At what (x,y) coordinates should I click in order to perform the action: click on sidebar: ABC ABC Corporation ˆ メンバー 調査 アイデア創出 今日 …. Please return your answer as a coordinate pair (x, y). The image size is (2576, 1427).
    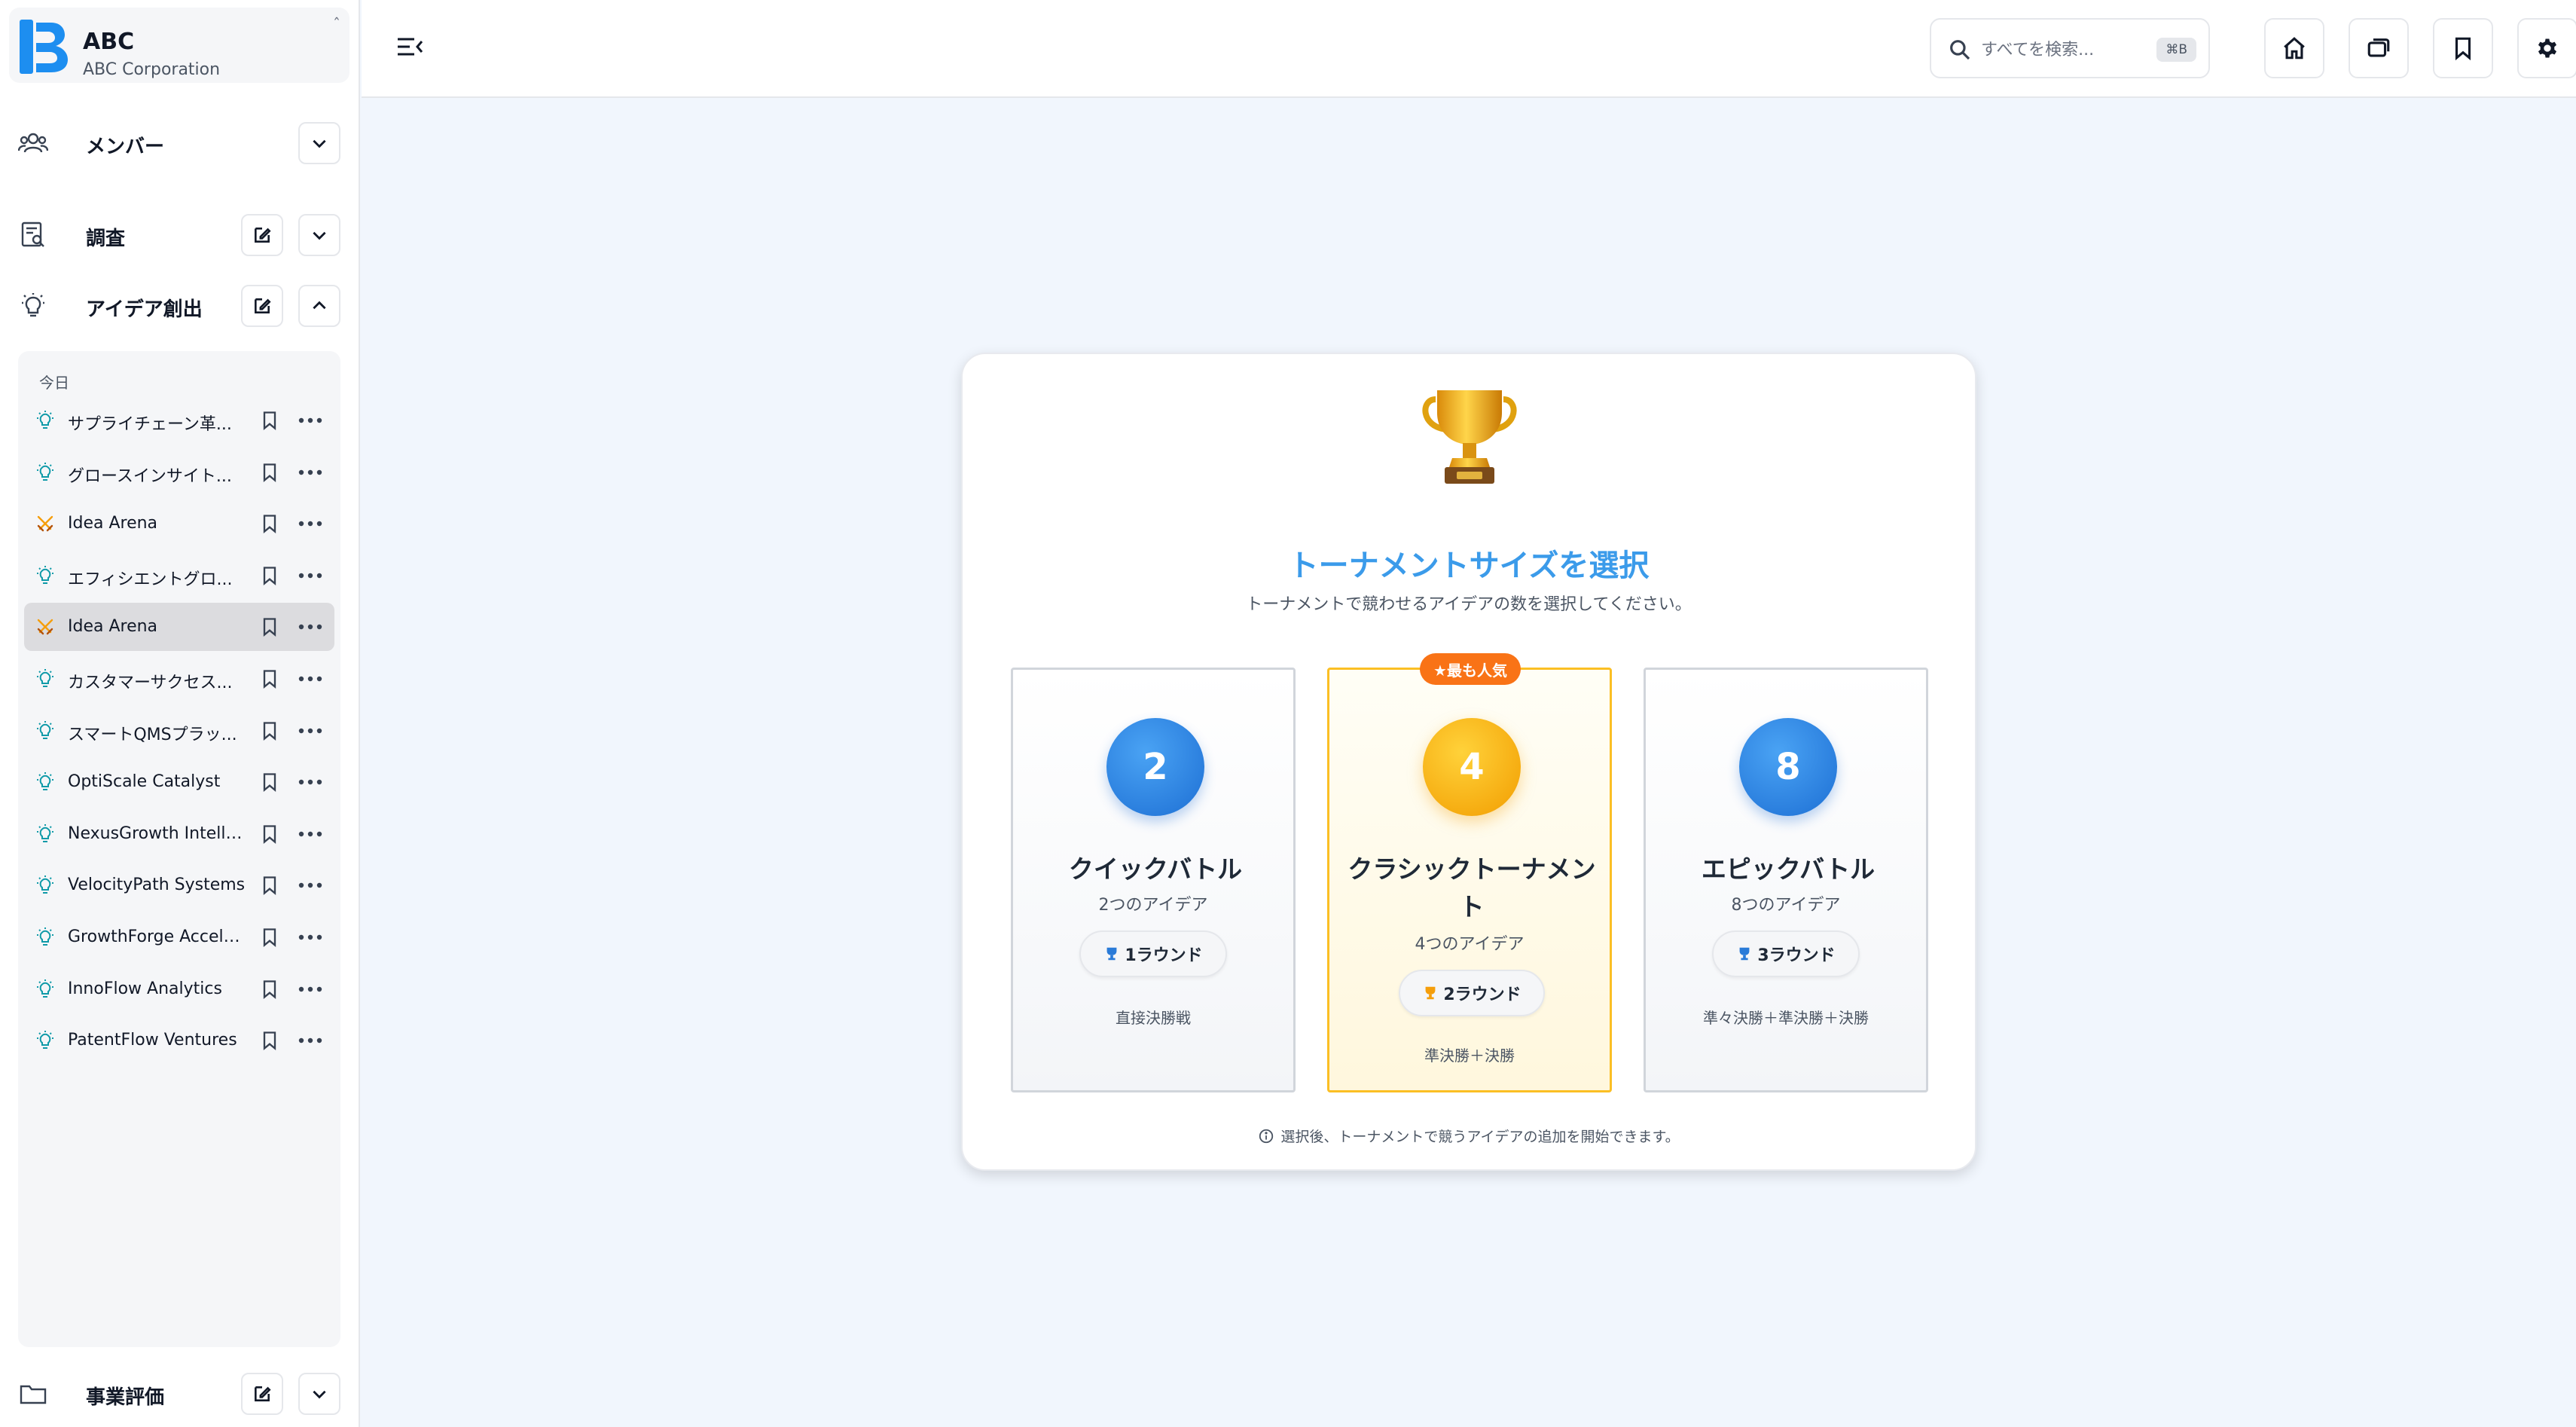
    Looking at the image, I should click on (180, 713).